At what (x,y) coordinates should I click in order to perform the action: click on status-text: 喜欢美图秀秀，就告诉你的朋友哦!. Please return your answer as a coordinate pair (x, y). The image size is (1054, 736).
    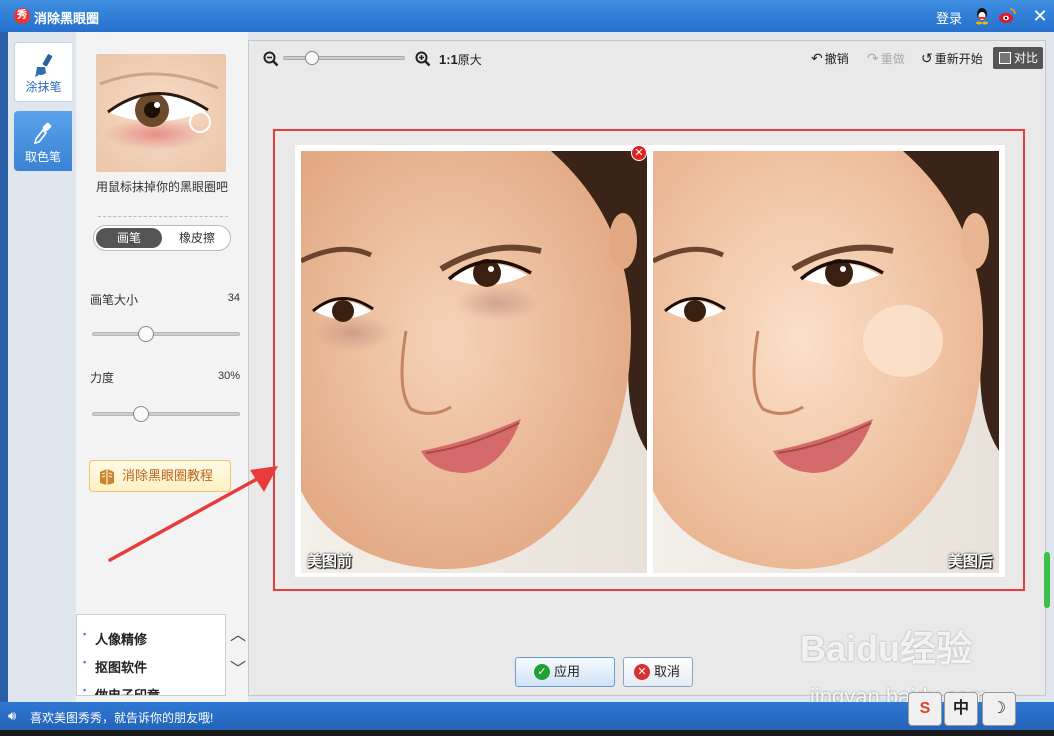
    Looking at the image, I should click on (121, 717).